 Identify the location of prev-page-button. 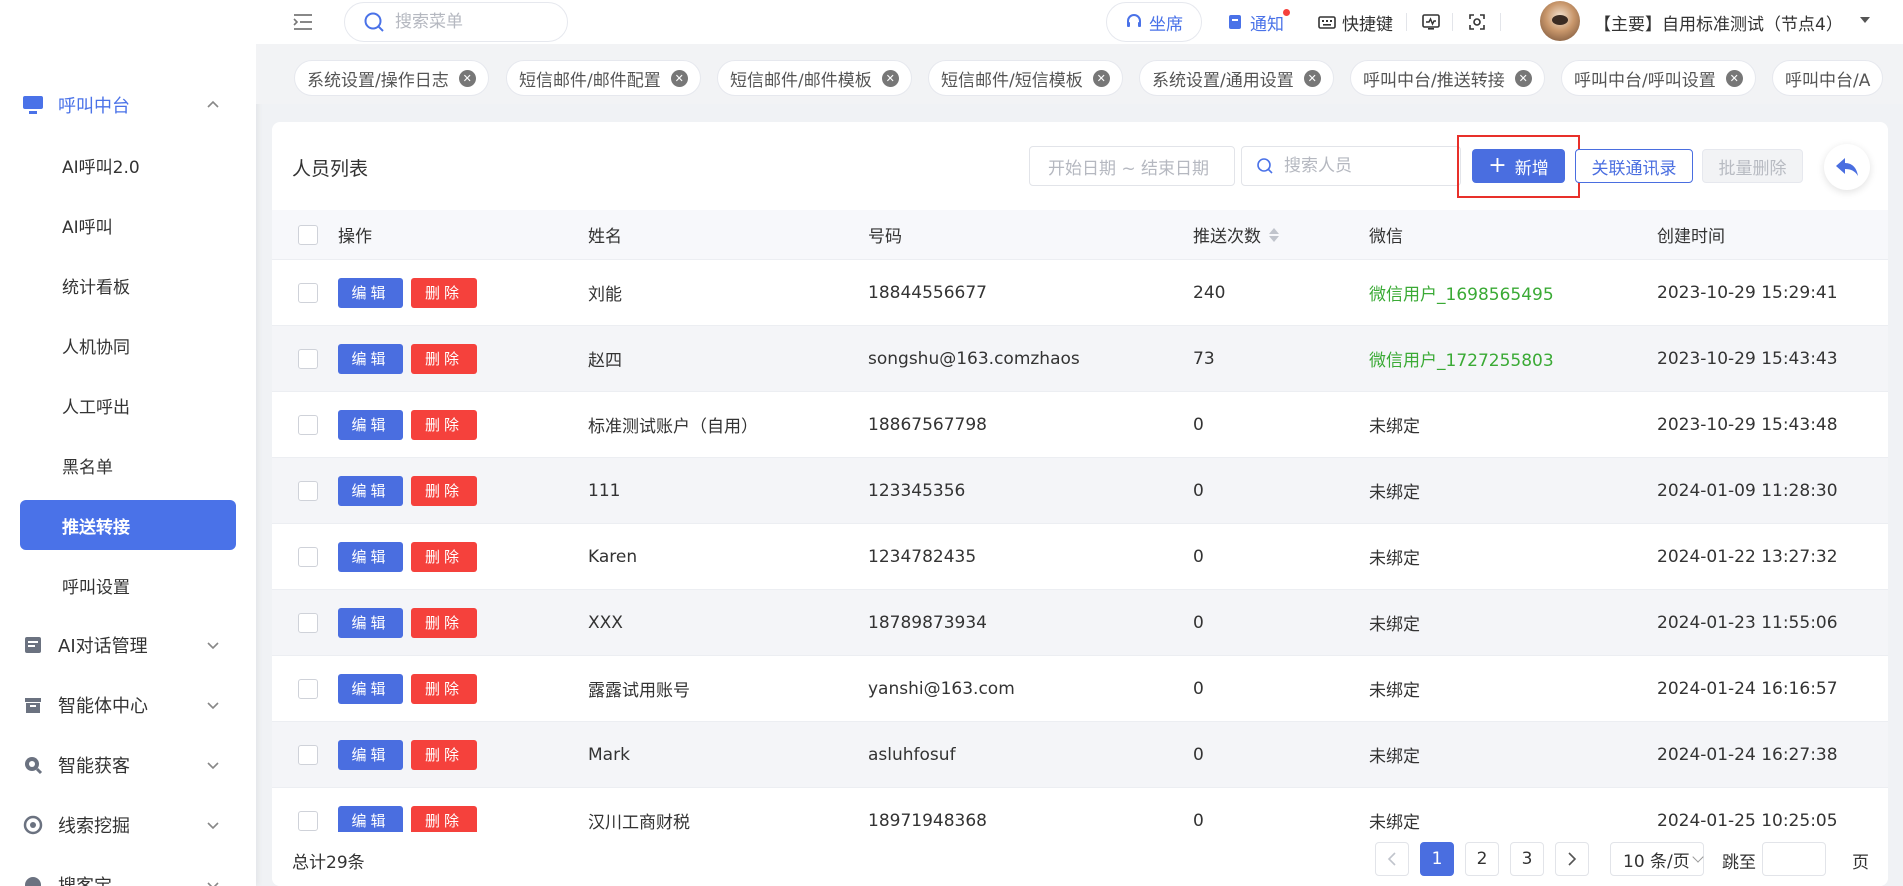
(1392, 859).